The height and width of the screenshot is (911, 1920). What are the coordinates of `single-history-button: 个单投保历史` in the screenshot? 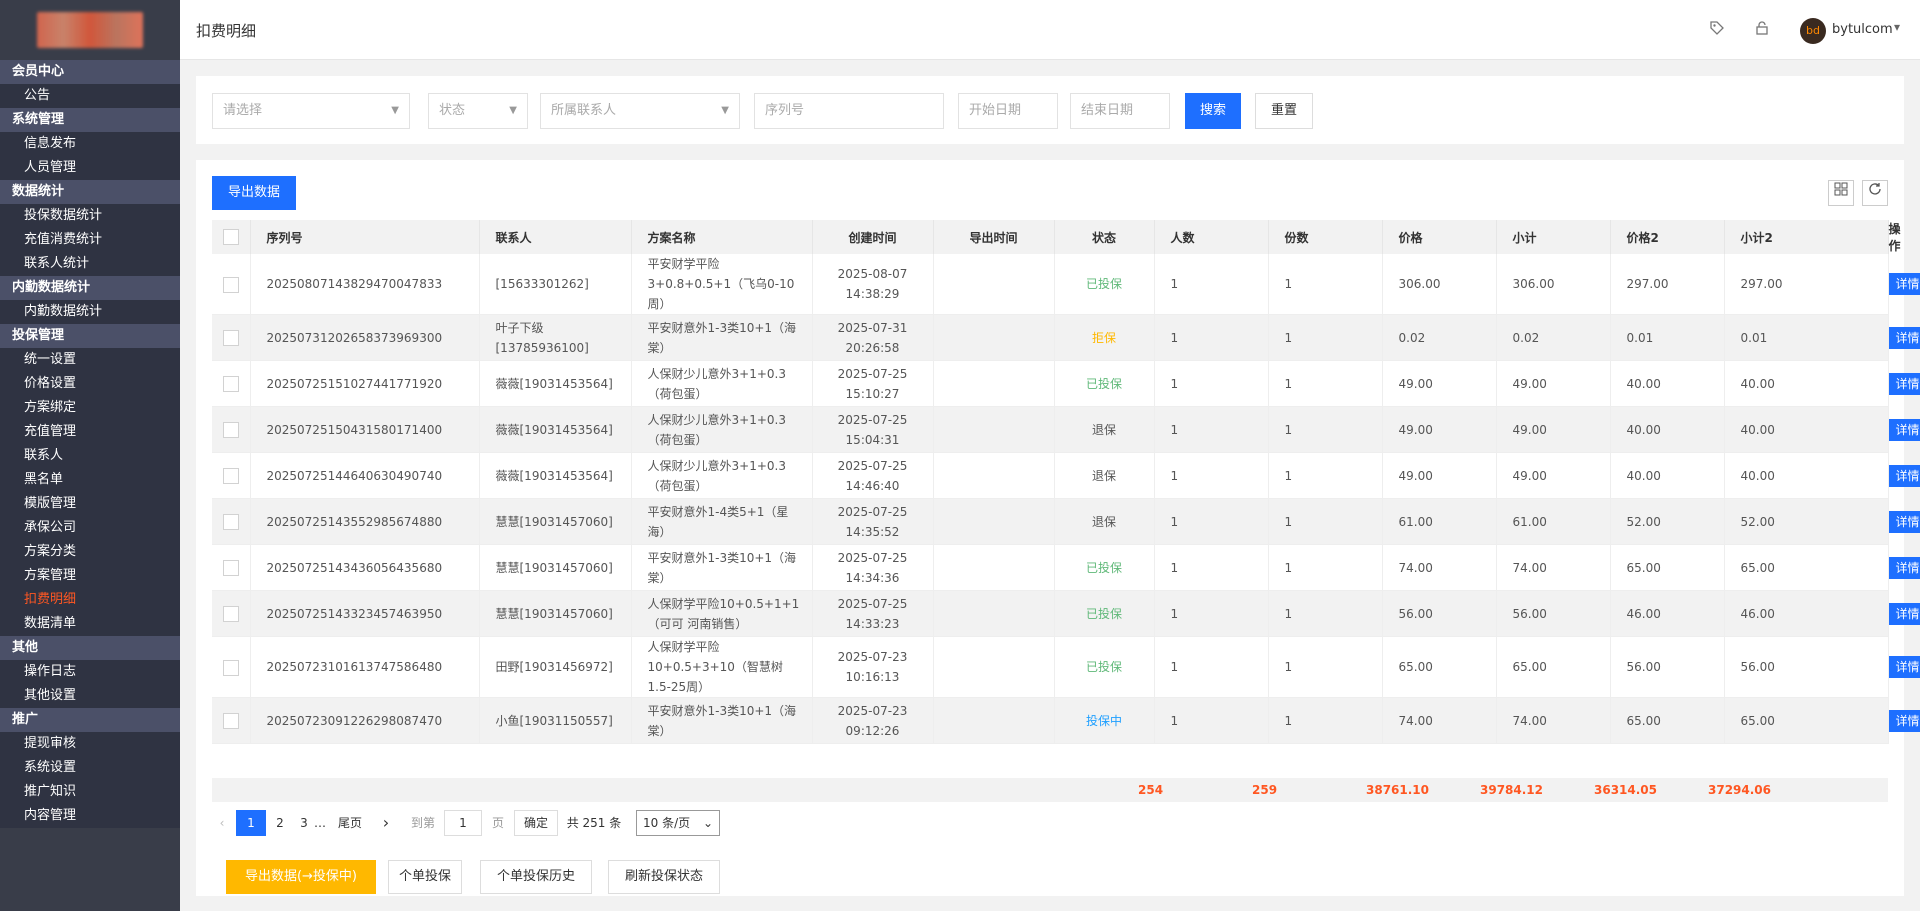 It's located at (536, 877).